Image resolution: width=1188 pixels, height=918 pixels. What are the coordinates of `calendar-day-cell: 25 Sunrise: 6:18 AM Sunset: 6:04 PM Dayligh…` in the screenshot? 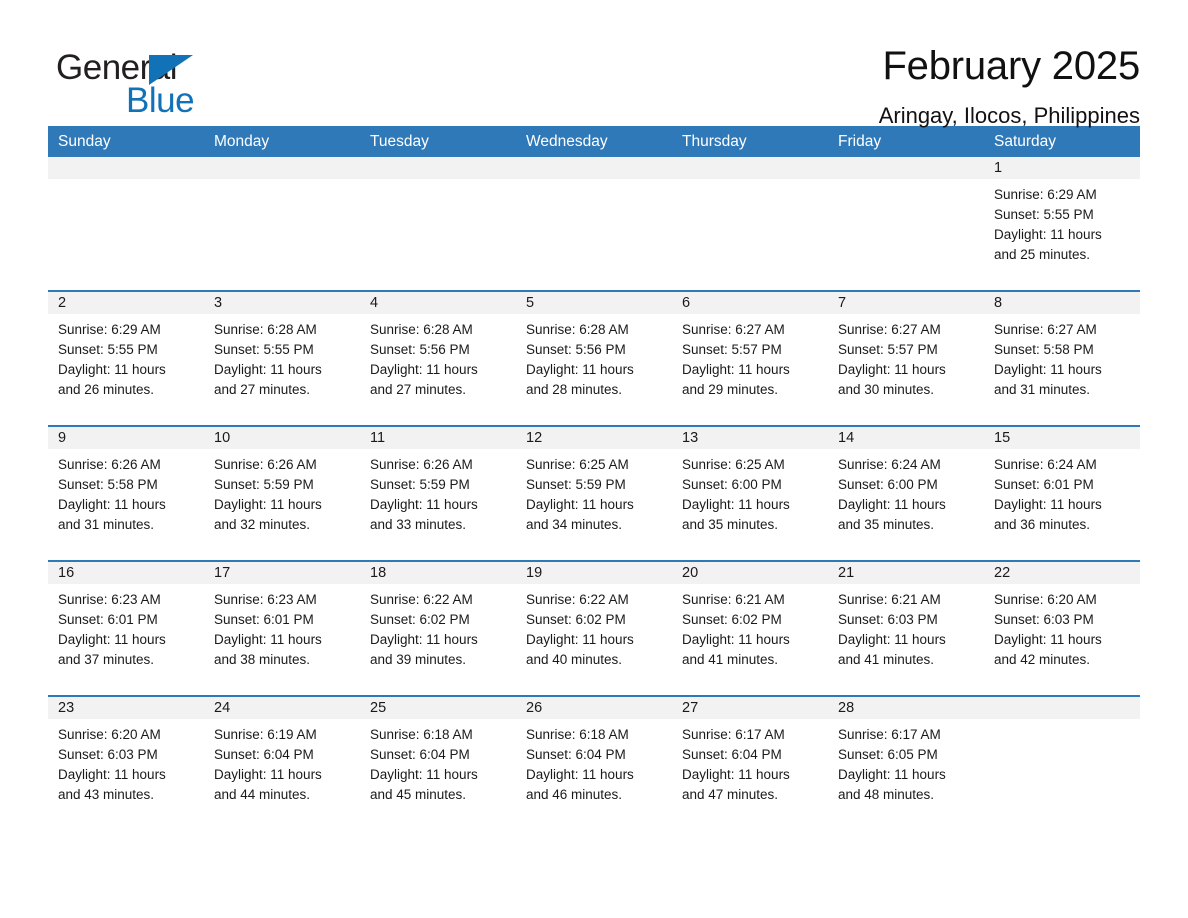 It's located at (438, 763).